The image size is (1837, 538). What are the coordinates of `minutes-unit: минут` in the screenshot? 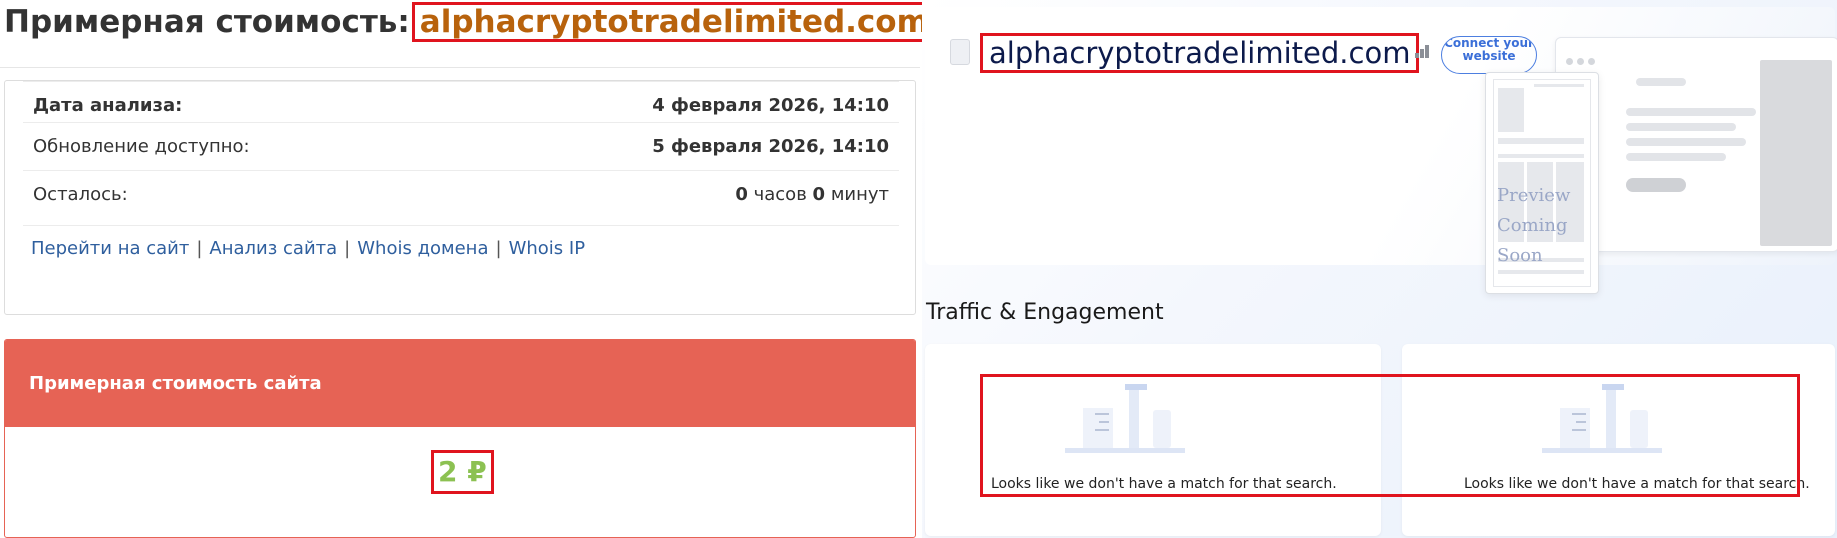 It's located at (859, 194).